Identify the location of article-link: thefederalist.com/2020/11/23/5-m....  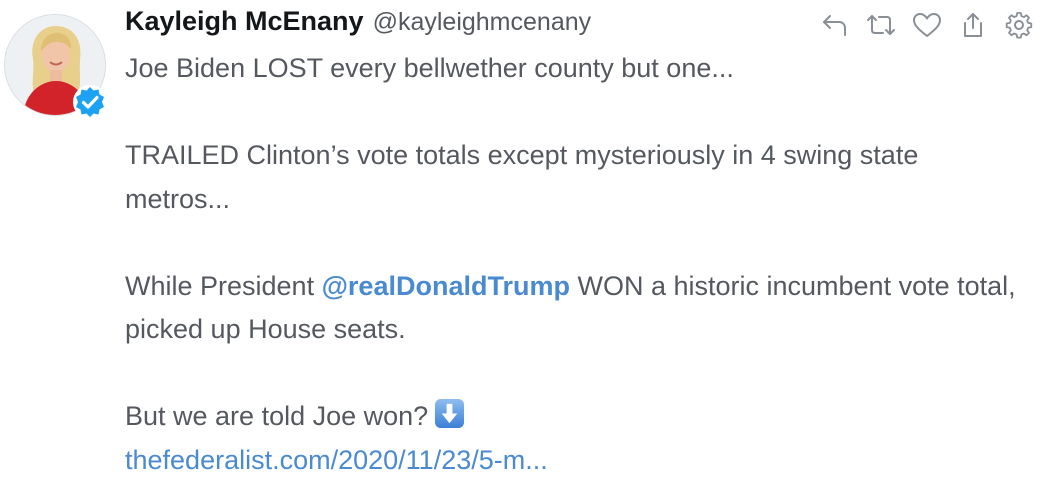
(575, 461).